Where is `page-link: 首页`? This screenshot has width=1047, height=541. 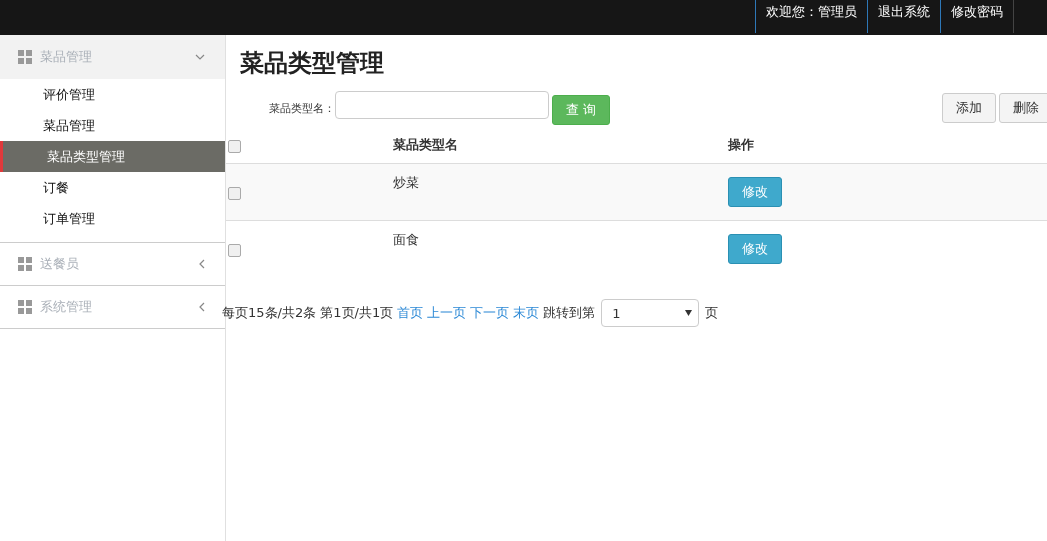 page-link: 首页 is located at coordinates (410, 313).